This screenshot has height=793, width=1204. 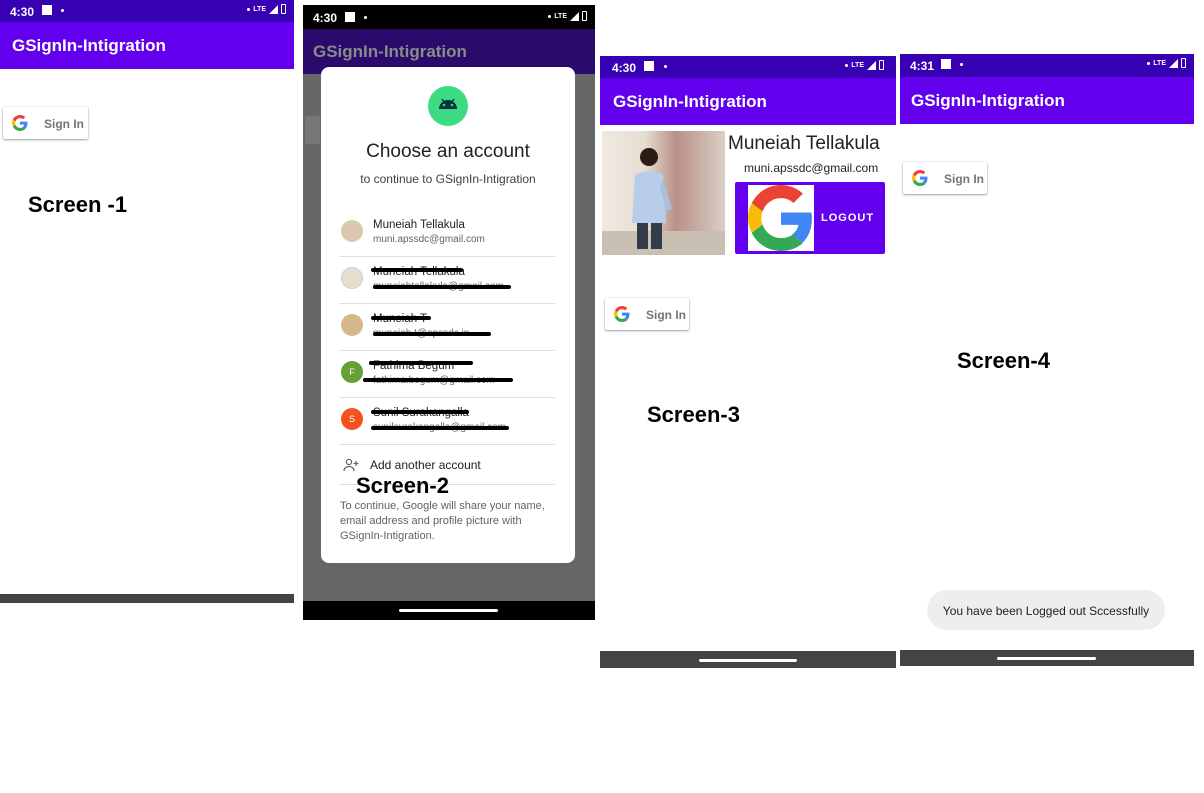 I want to click on avatar: S, so click(x=352, y=419).